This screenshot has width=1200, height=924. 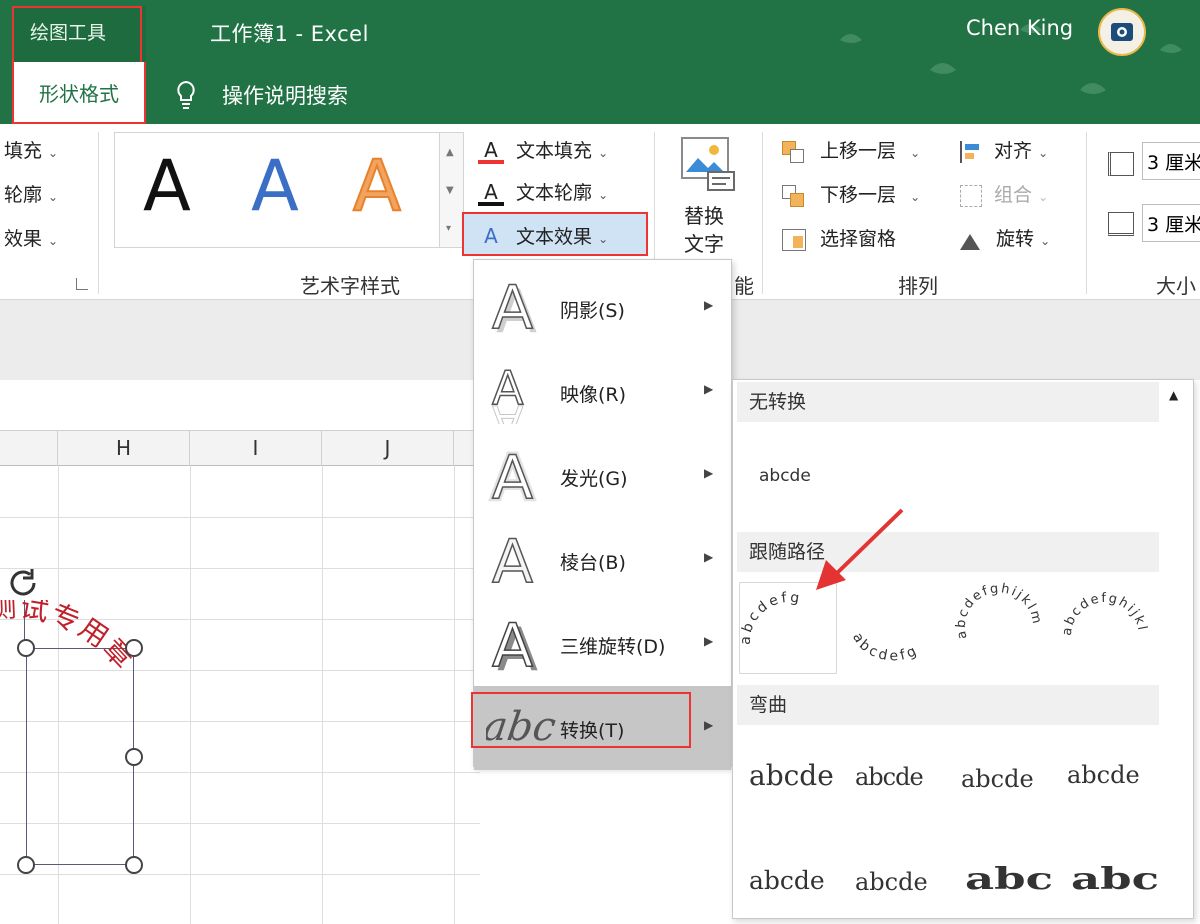 I want to click on send-backward-button: 下移一层 ⌄, so click(x=851, y=193).